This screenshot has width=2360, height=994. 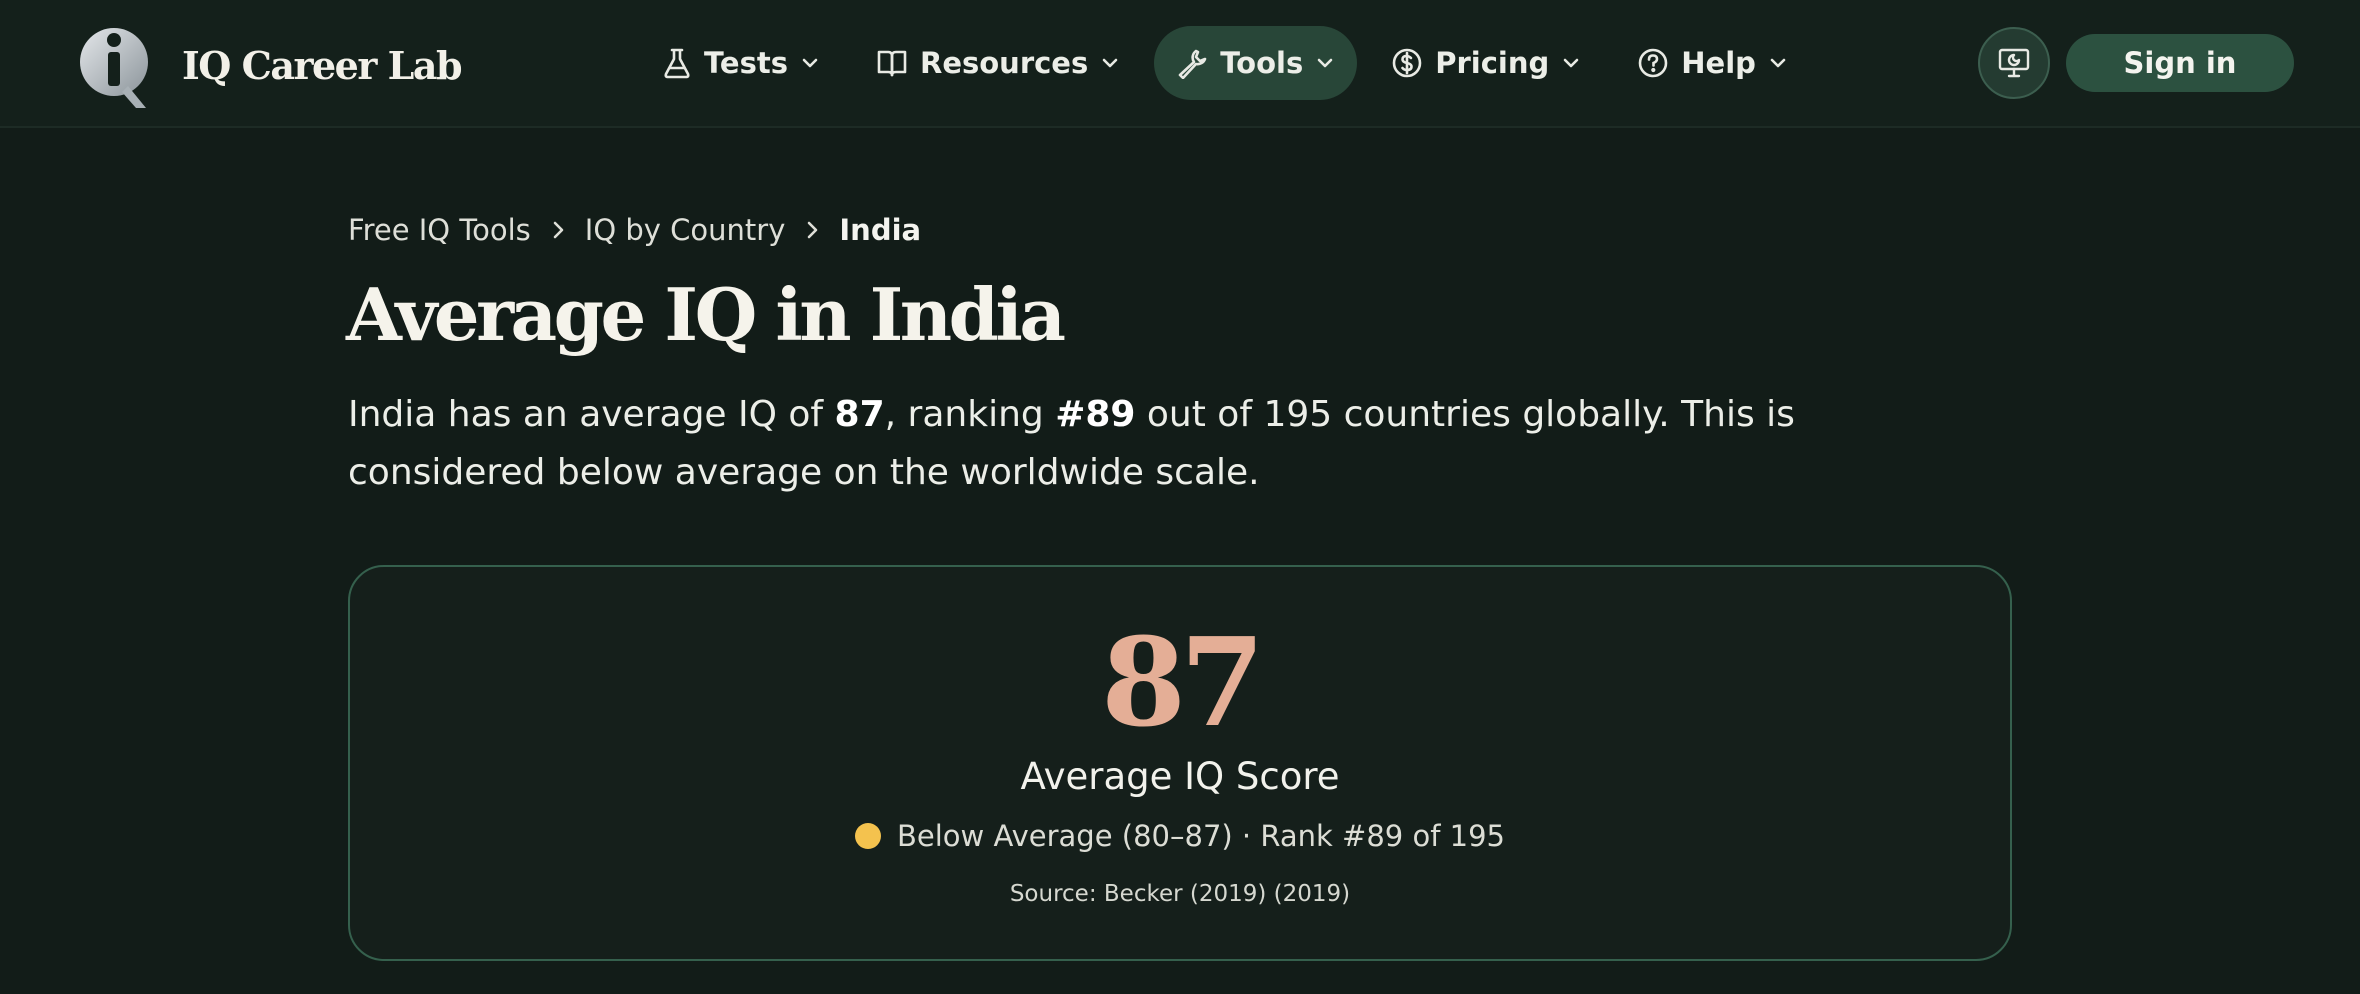 What do you see at coordinates (746, 63) in the screenshot?
I see `nav-tests-label: Tests` at bounding box center [746, 63].